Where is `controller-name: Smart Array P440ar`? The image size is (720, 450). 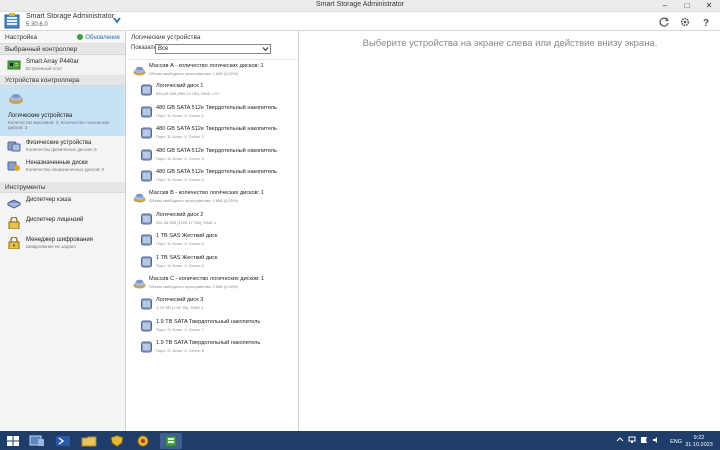 controller-name: Smart Array P440ar is located at coordinates (52, 62).